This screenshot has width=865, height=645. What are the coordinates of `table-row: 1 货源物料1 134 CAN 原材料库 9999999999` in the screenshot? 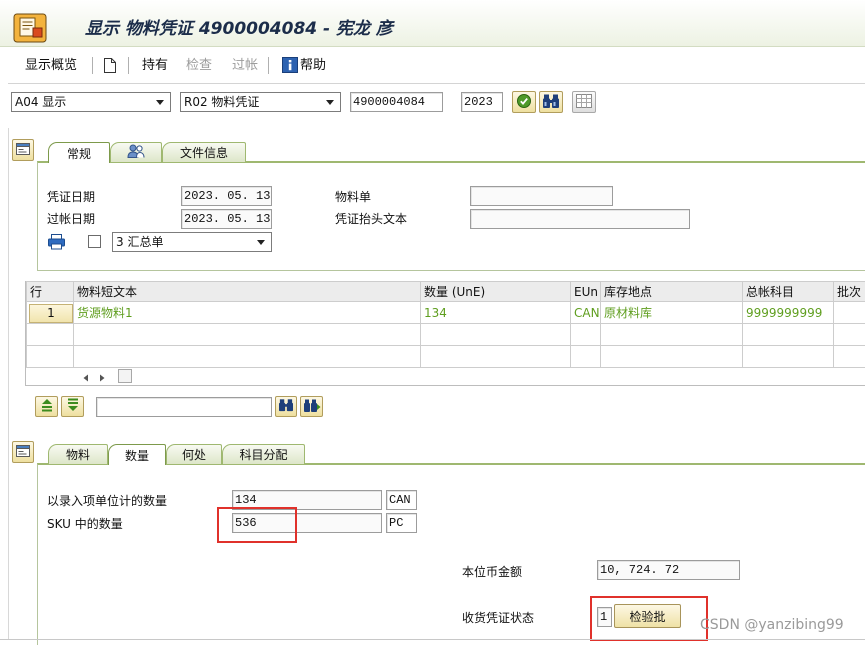 It's located at (445, 312).